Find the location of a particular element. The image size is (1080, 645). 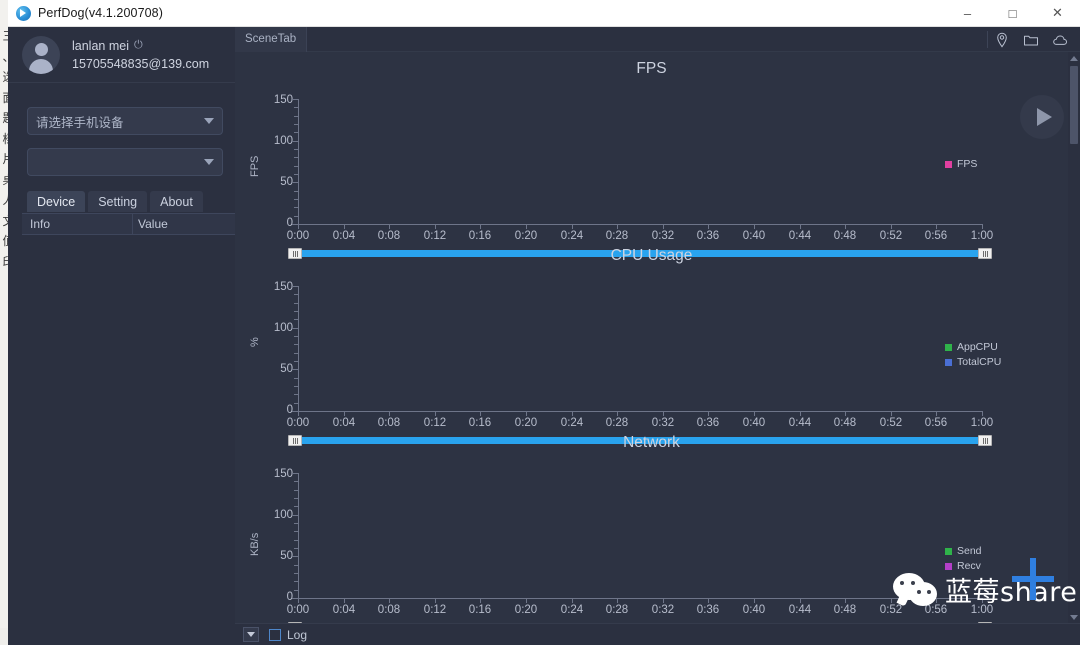

minimize-button: – is located at coordinates (967, 13).